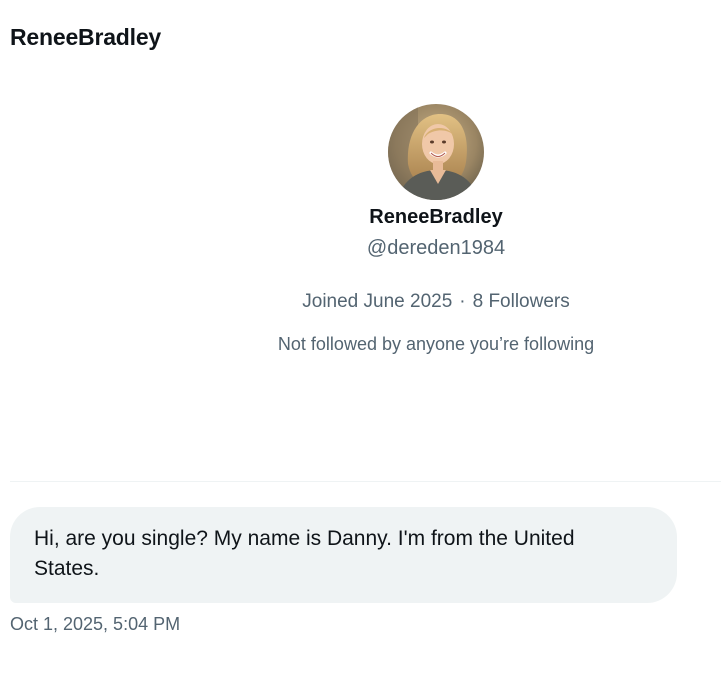 This screenshot has height=700, width=721. I want to click on profile-handle: @dereden1984, so click(436, 248).